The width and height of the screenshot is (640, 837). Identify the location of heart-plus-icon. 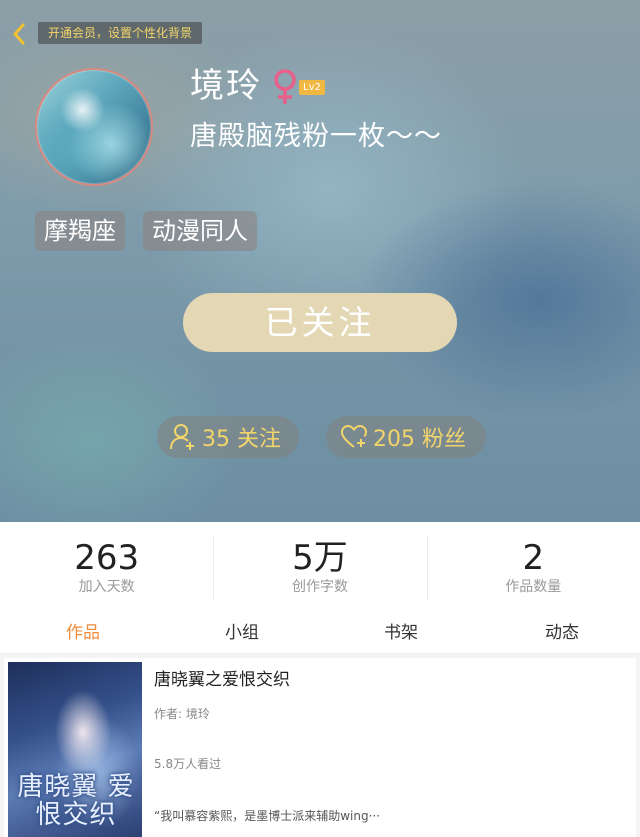
(354, 436).